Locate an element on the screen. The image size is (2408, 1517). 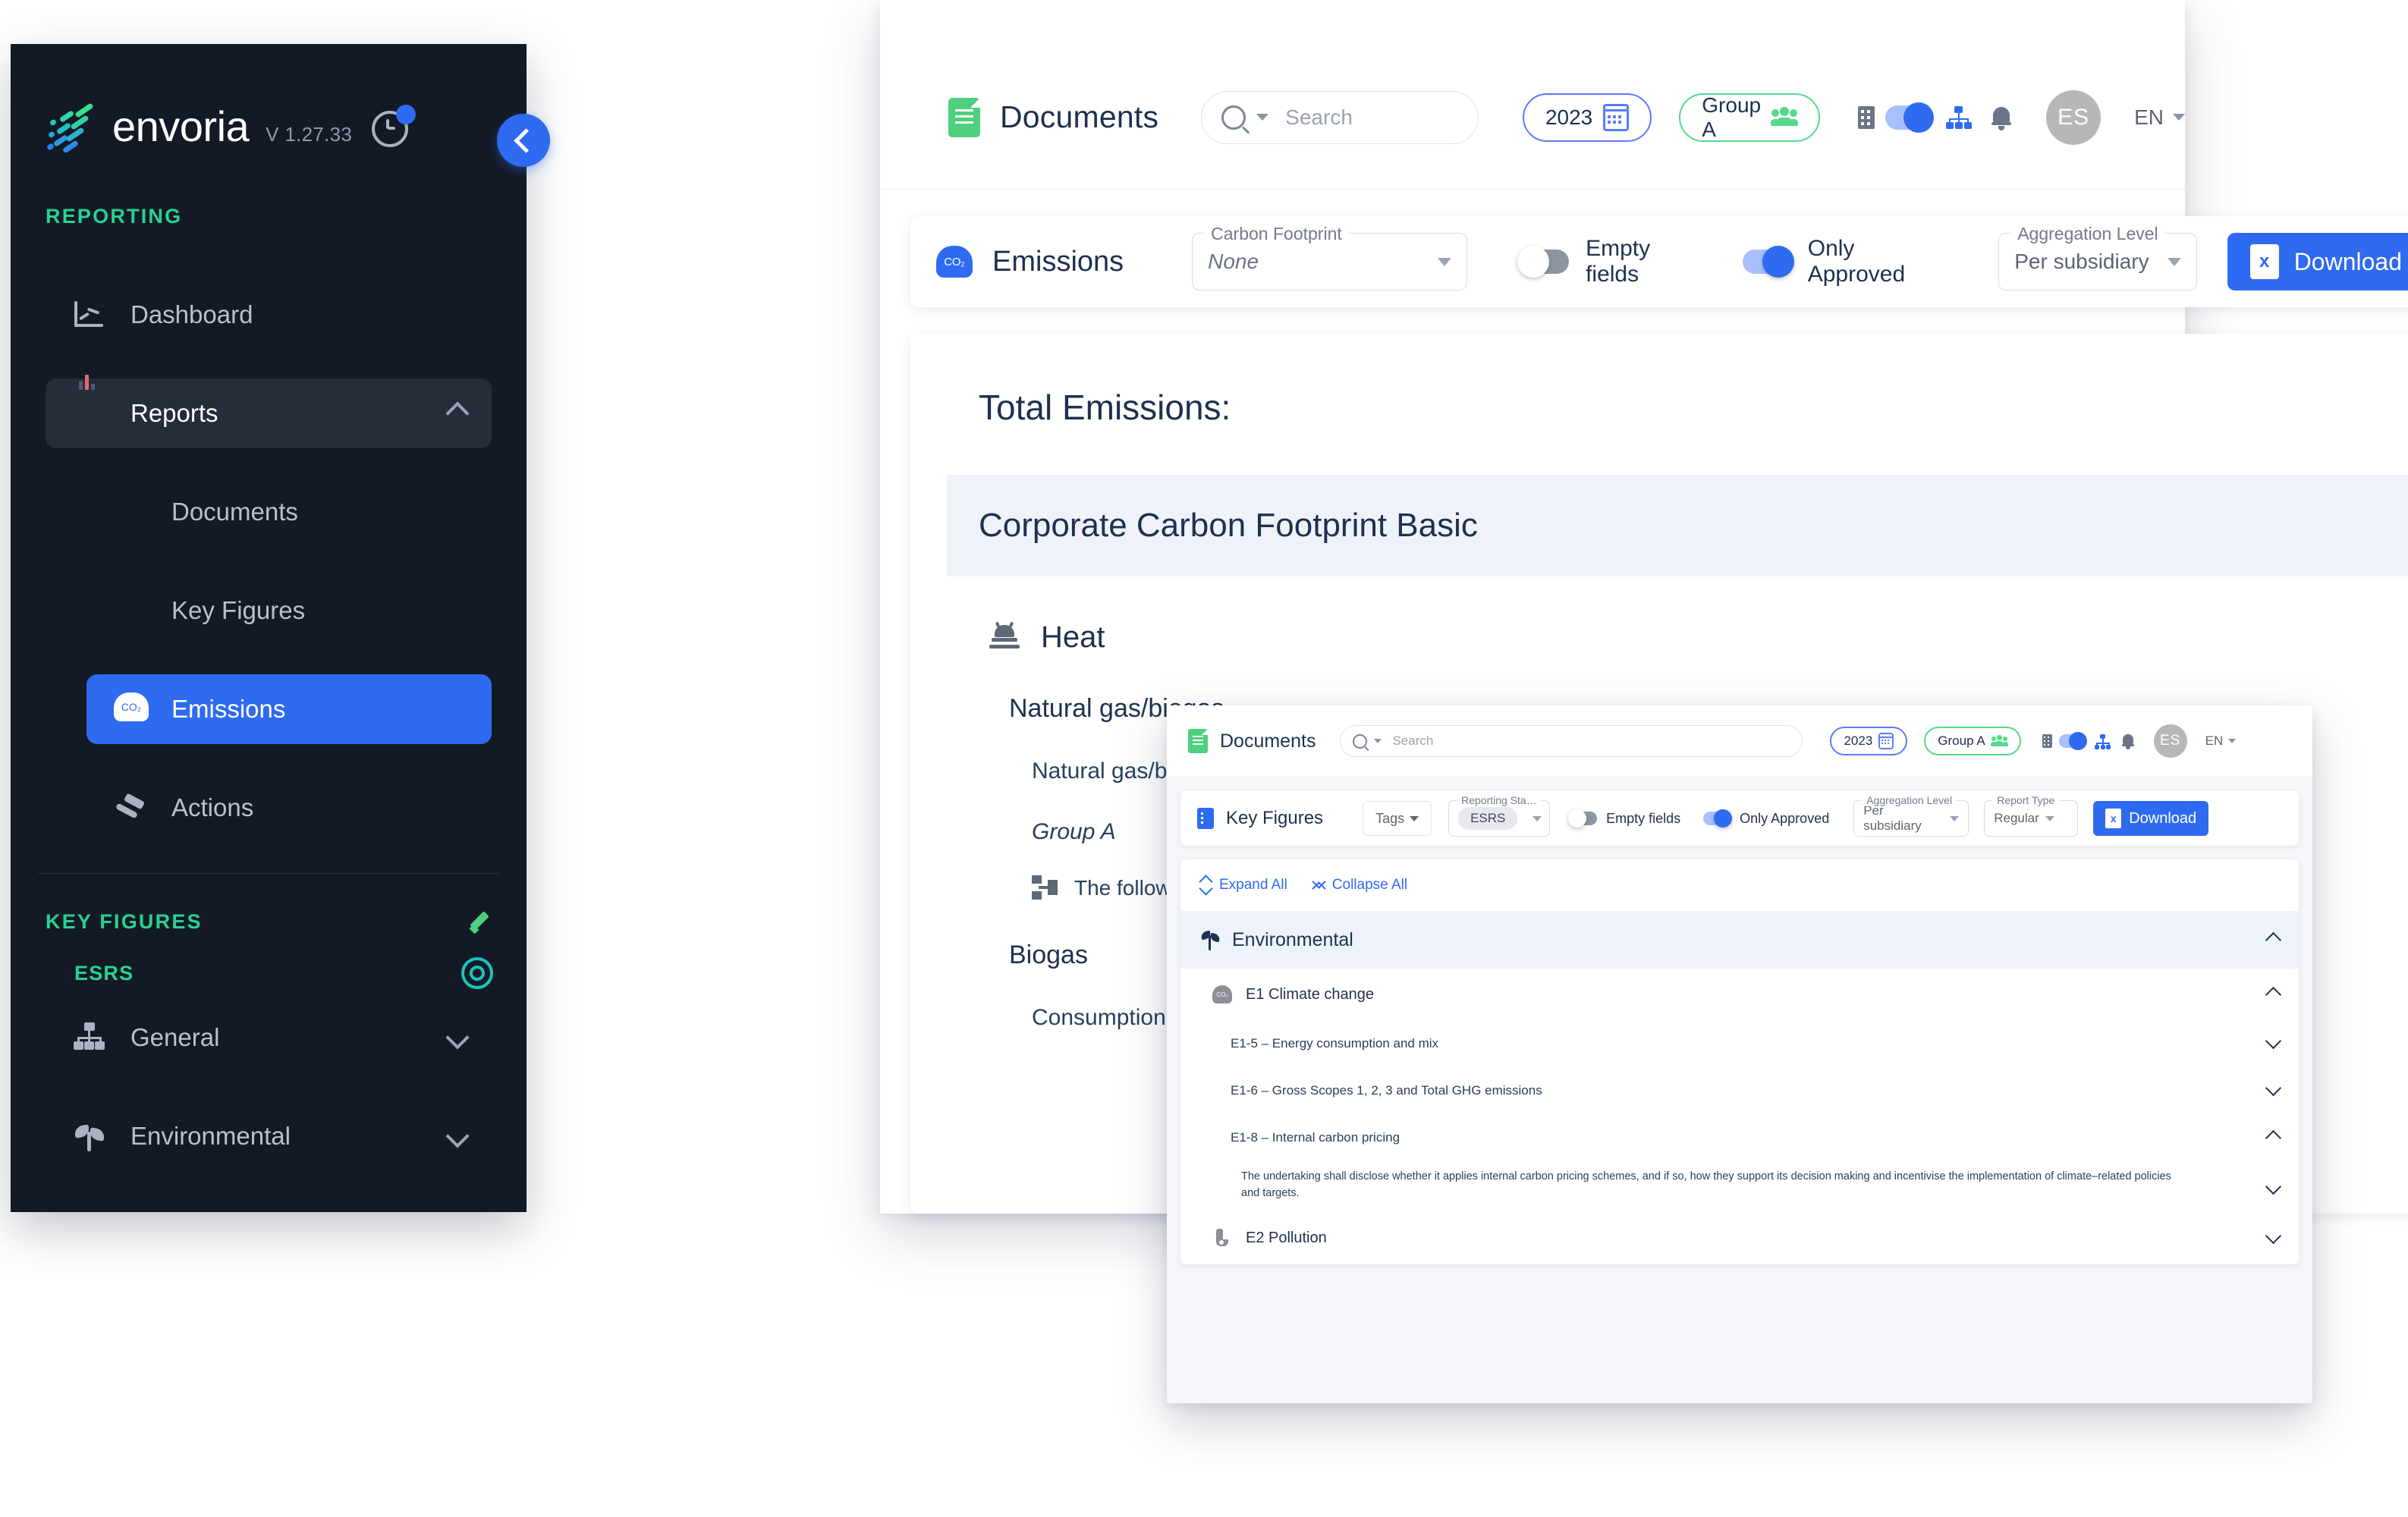
document-icon is located at coordinates (964, 117).